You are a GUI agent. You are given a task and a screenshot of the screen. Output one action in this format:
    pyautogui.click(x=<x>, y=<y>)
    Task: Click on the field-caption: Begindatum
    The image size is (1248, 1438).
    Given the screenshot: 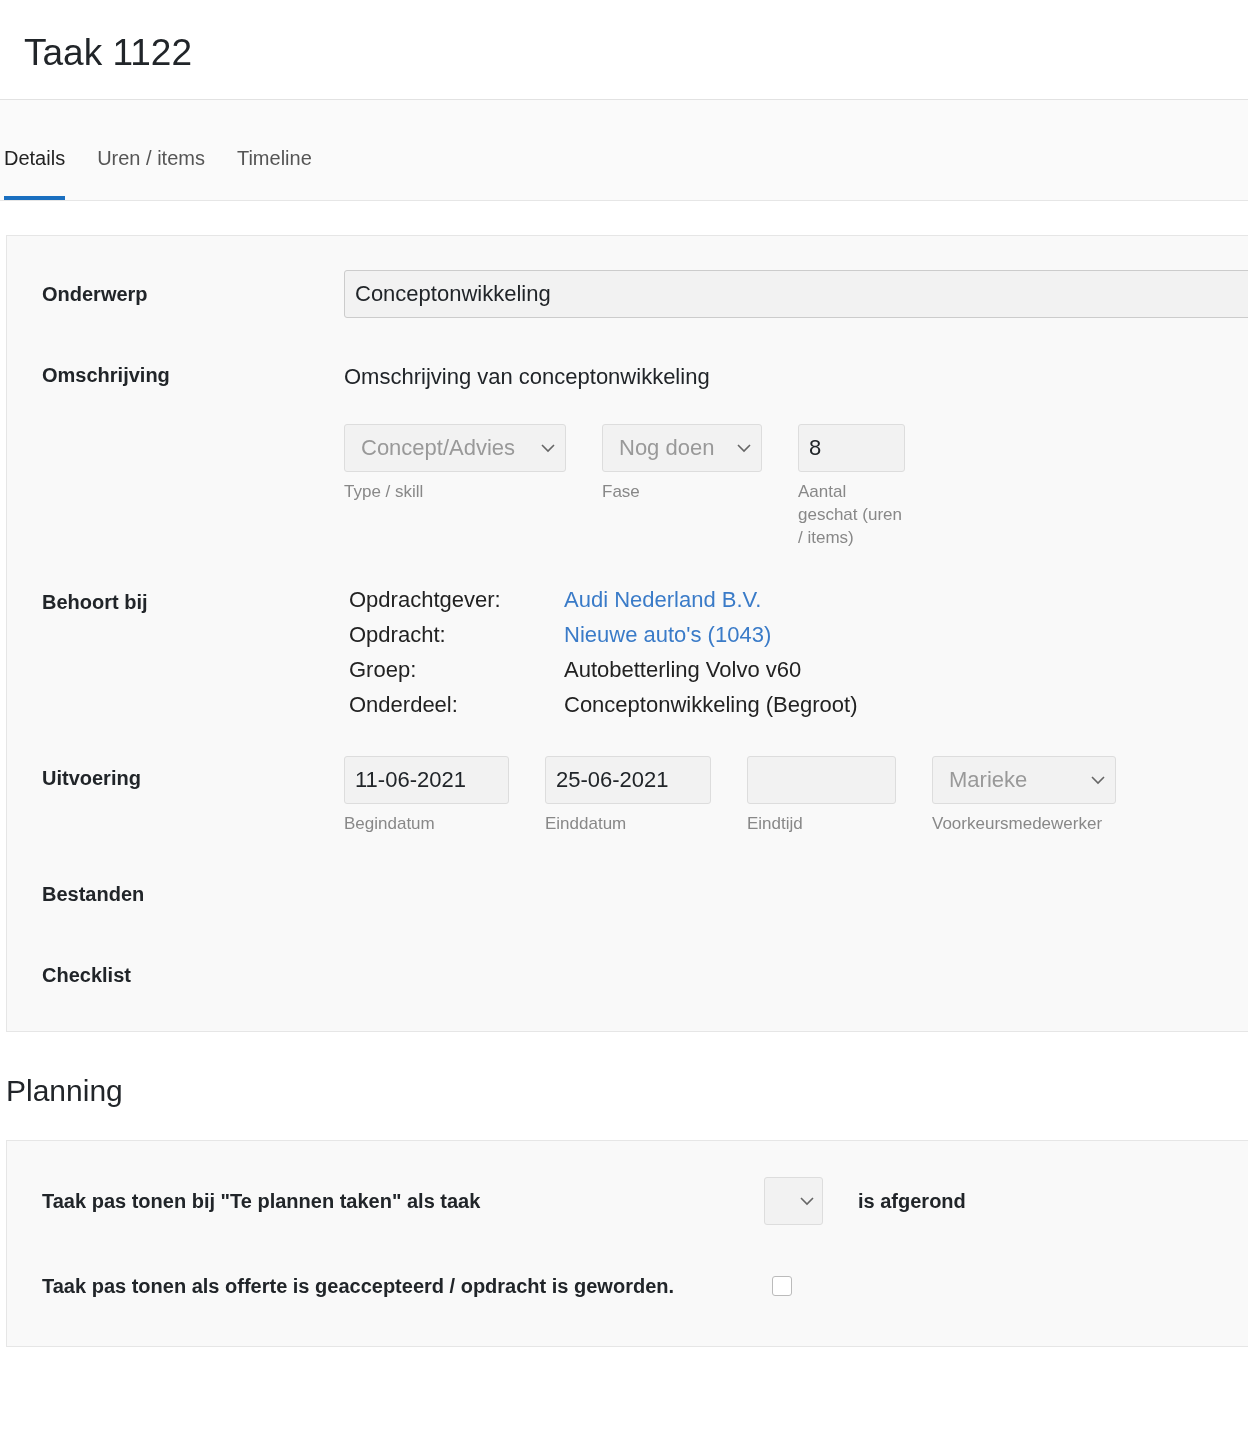 What is the action you would take?
    pyautogui.click(x=390, y=824)
    